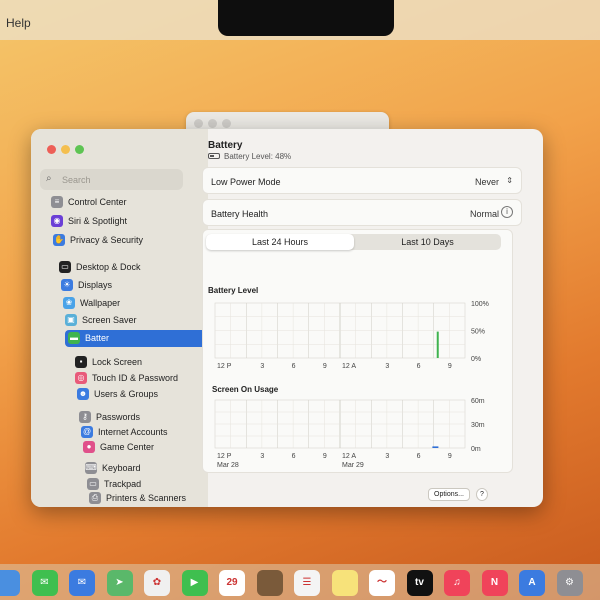 The image size is (600, 600). Describe the element at coordinates (362, 212) in the screenshot. I see `battery-health-row: Battery Health Normal i` at that location.